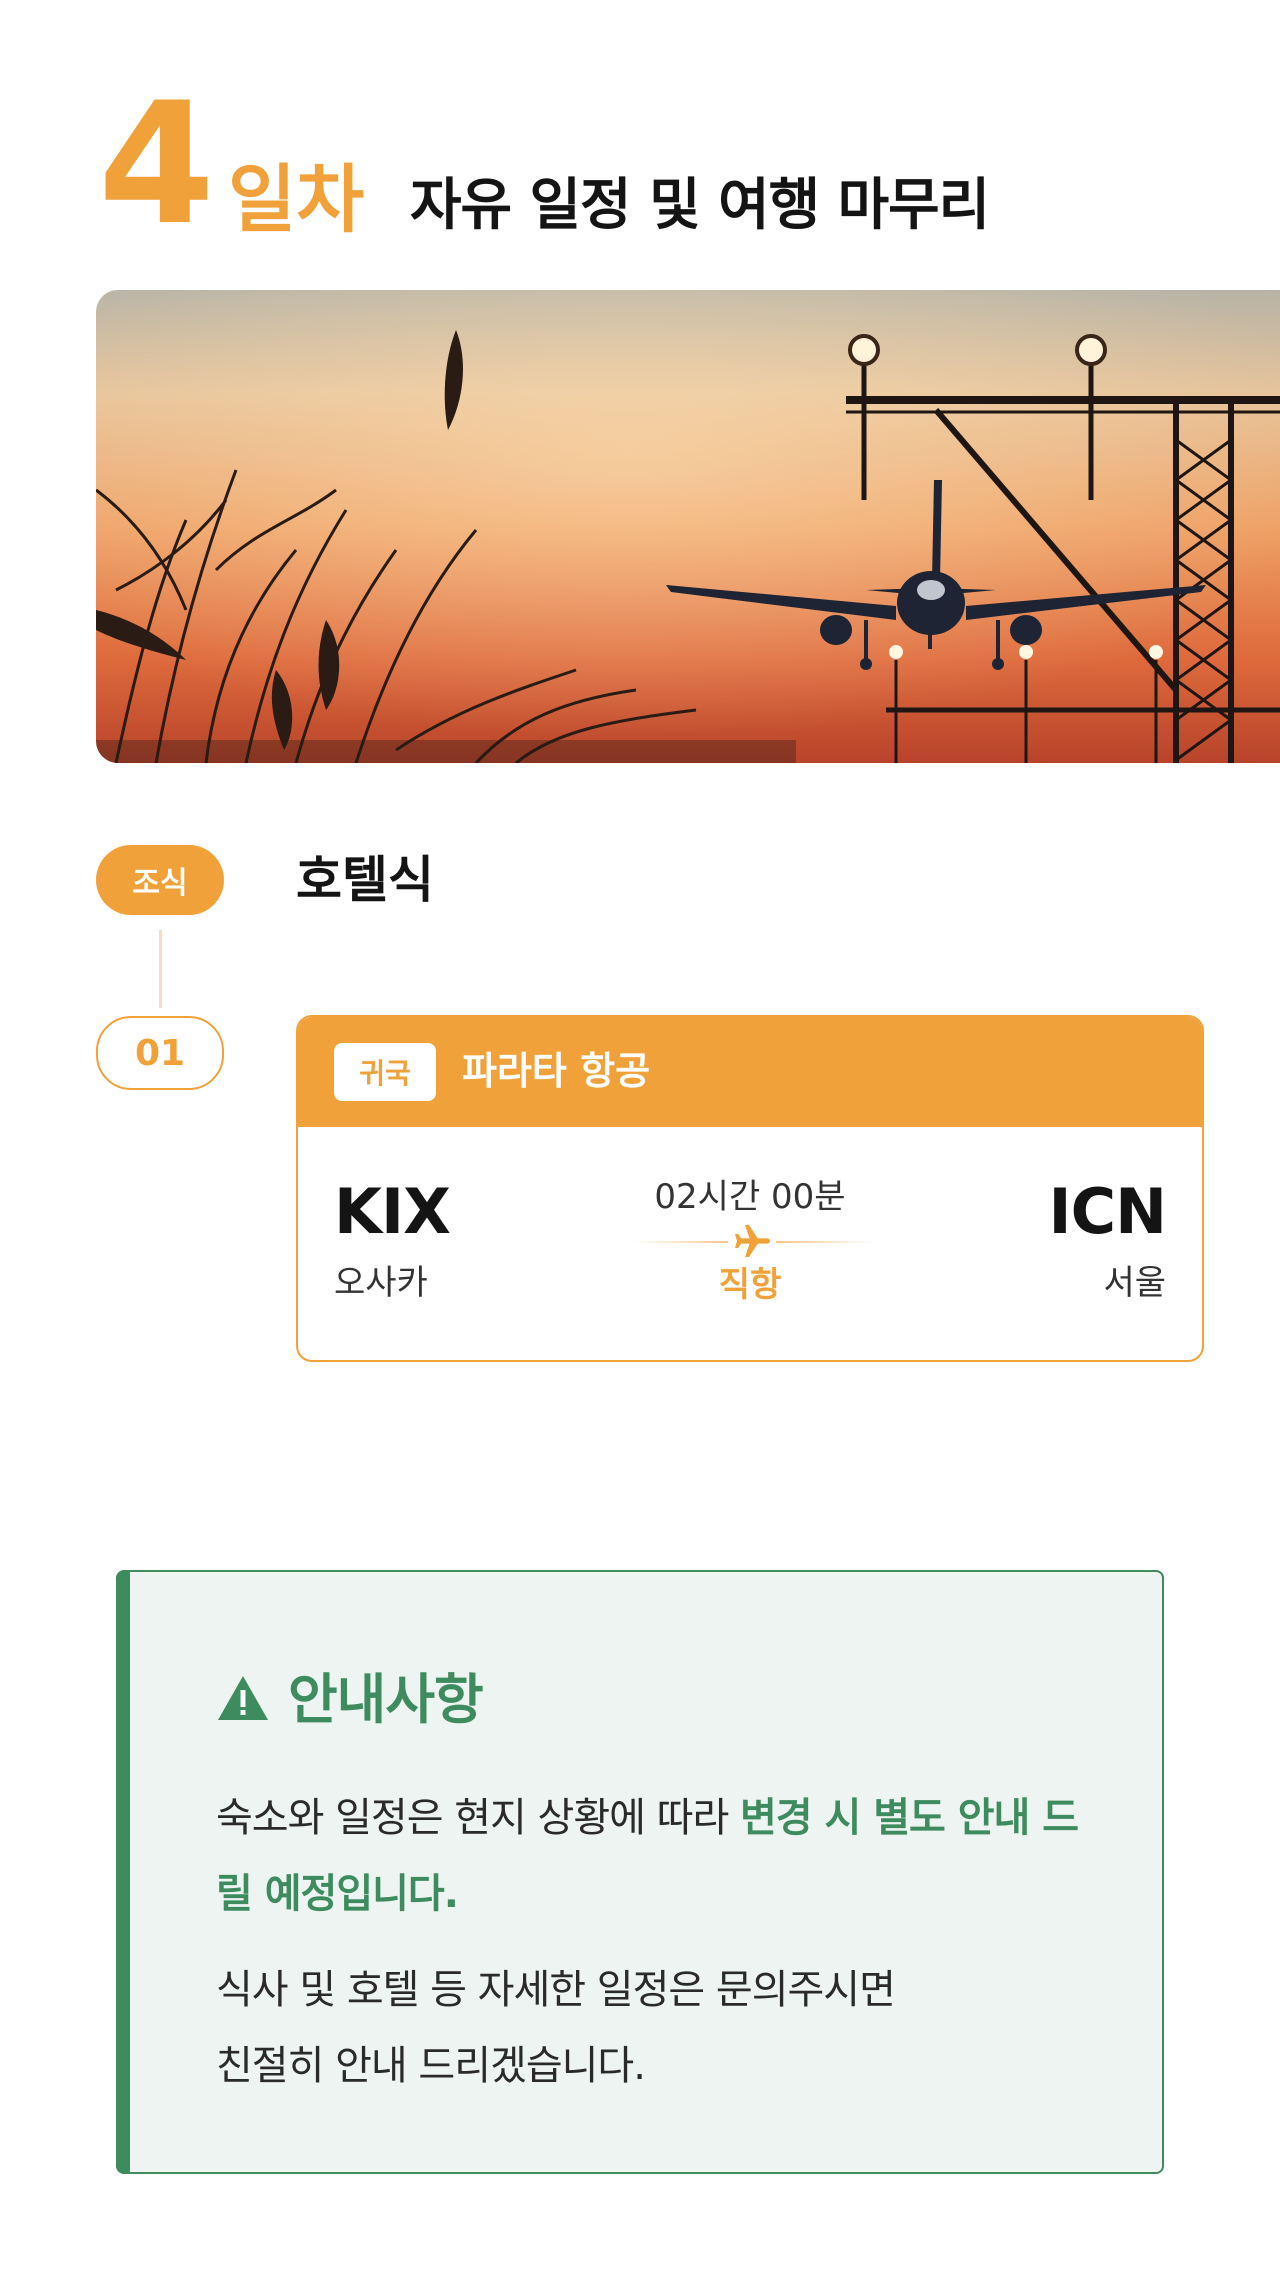 Image resolution: width=1280 pixels, height=2276 pixels. I want to click on notice-p2-line-2: 친절히 안내 드리겠습니다., so click(431, 2066).